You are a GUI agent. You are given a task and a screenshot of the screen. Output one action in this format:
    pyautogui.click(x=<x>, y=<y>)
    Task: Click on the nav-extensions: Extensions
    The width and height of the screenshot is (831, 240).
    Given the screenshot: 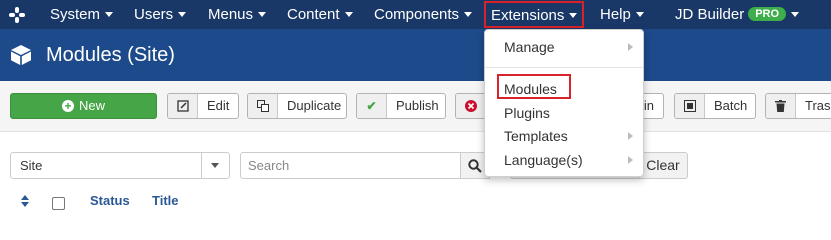 What is the action you would take?
    pyautogui.click(x=534, y=14)
    